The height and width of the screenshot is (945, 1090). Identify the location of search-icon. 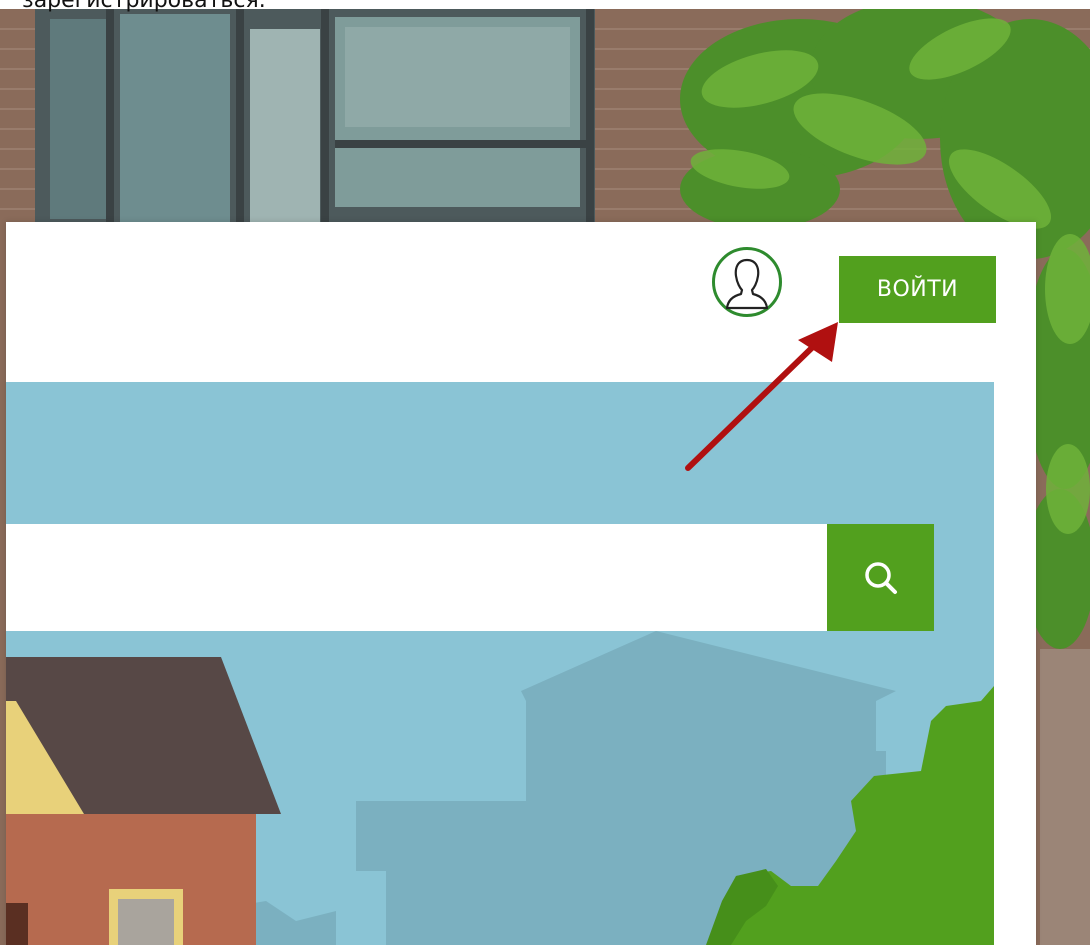
(880, 577).